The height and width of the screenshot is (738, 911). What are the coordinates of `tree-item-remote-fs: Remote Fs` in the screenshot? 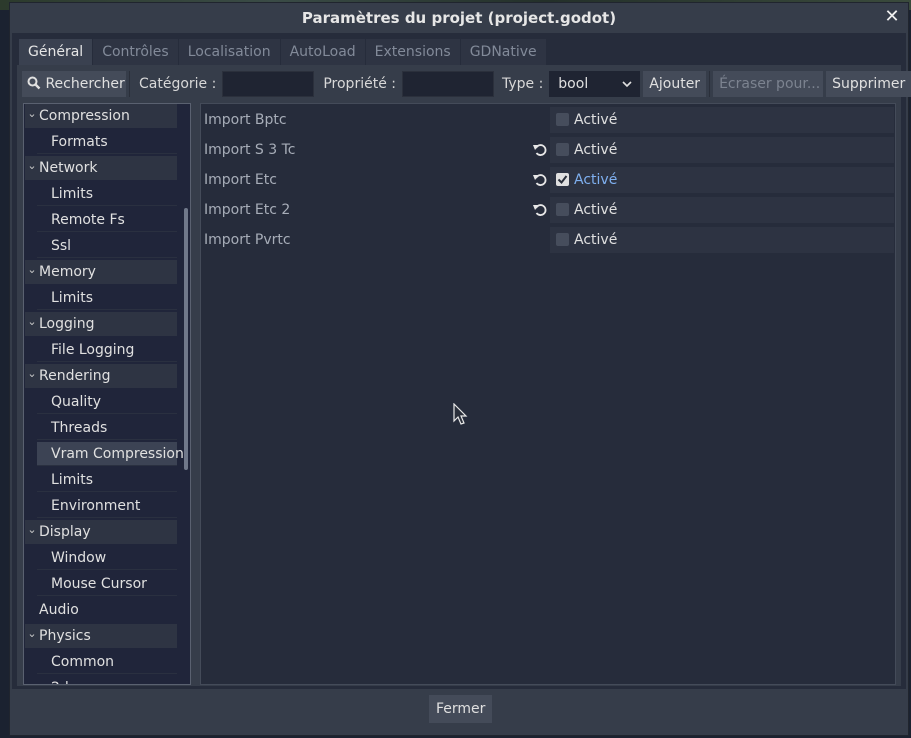 It's located at (107, 220).